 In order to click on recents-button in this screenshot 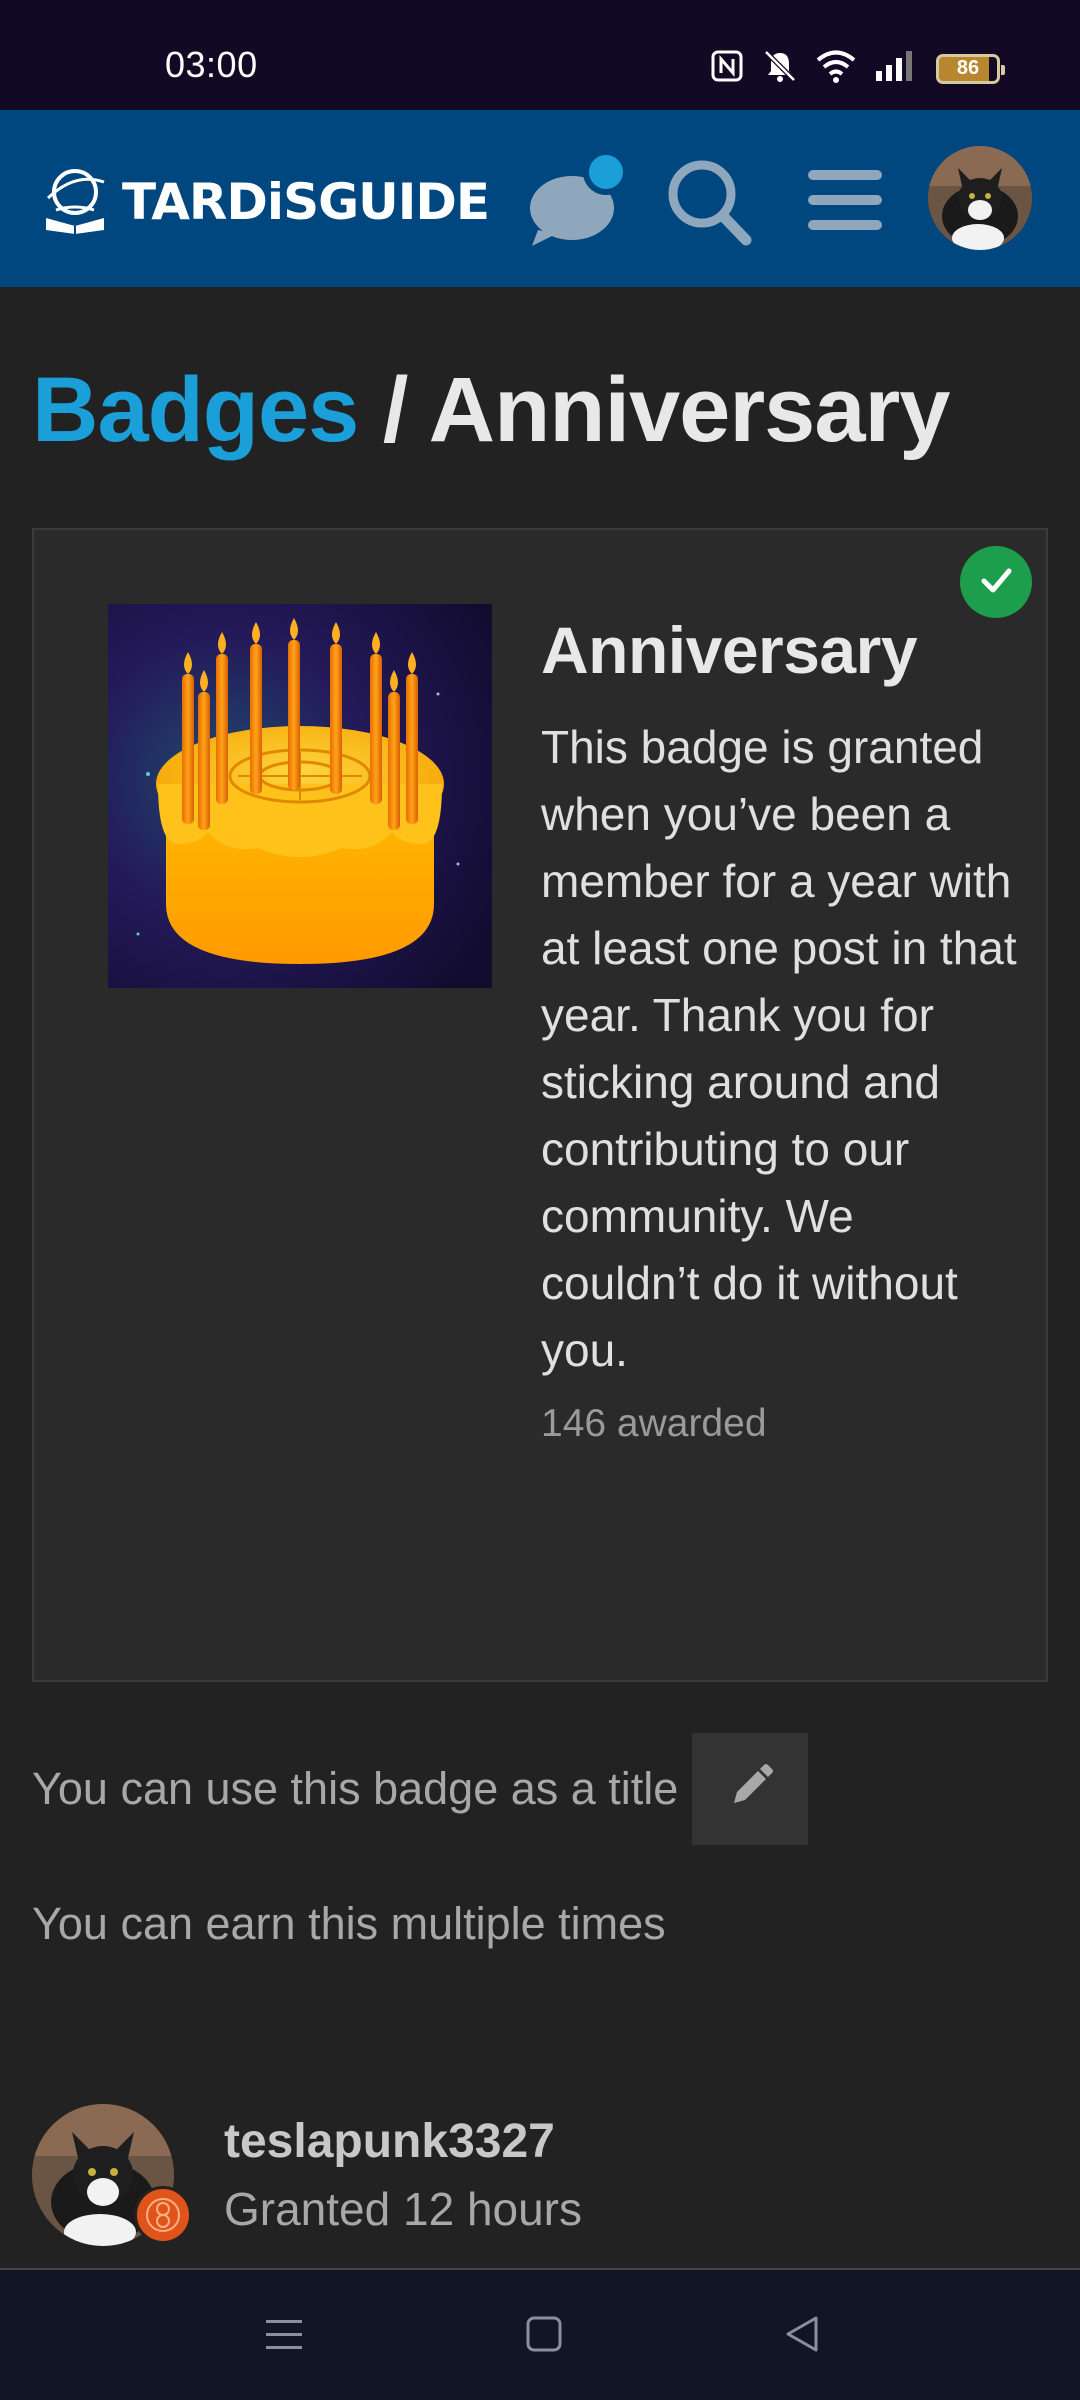, I will do `click(284, 2336)`.